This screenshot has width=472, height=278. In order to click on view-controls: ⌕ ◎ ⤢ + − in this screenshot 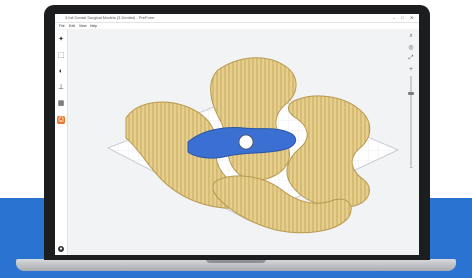, I will do `click(411, 102)`.